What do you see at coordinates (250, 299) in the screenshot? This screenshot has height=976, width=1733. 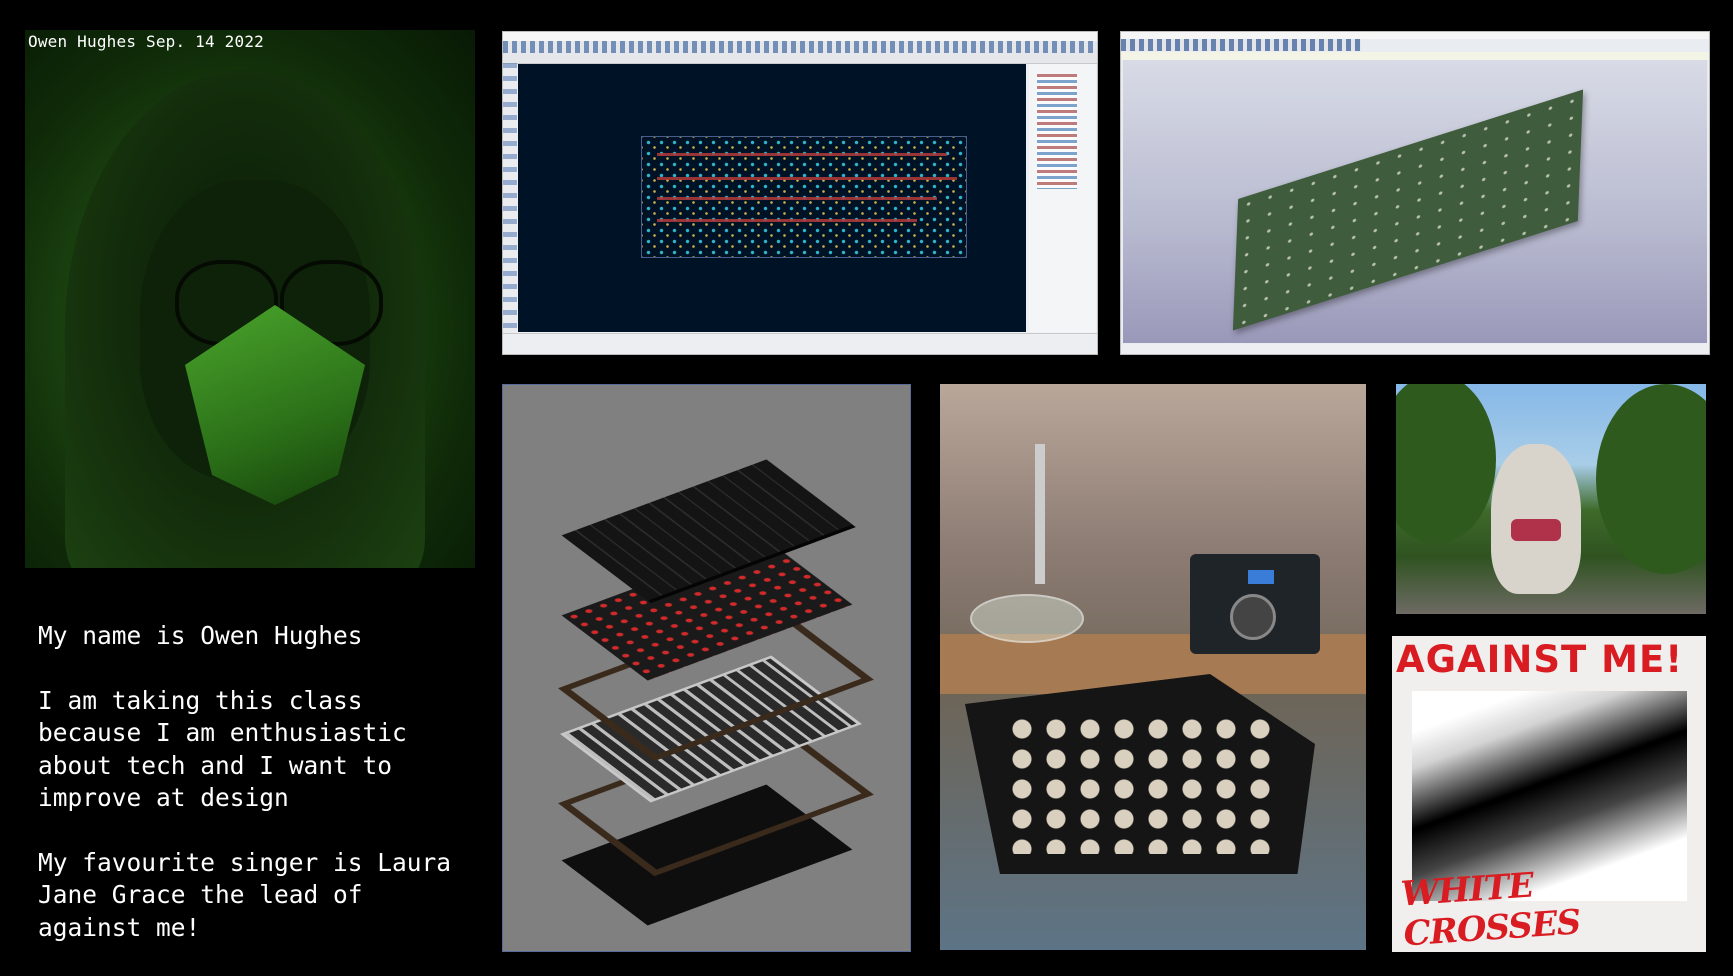 I see `webcam-photo: Owen Hughes Sep. 14 2022` at bounding box center [250, 299].